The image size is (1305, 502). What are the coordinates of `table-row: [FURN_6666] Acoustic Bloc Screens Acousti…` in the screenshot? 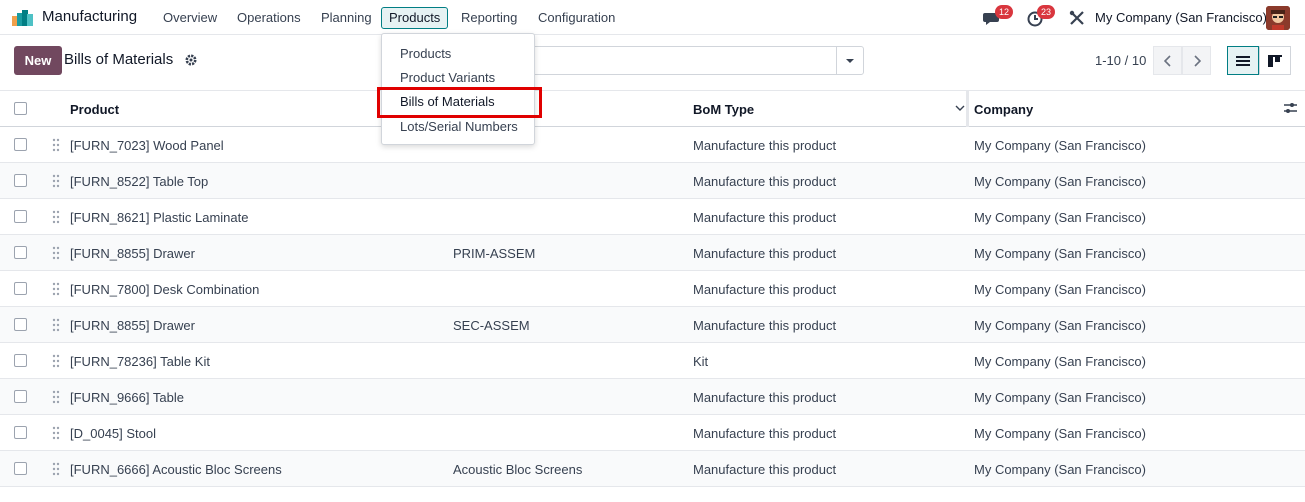 It's located at (652, 469).